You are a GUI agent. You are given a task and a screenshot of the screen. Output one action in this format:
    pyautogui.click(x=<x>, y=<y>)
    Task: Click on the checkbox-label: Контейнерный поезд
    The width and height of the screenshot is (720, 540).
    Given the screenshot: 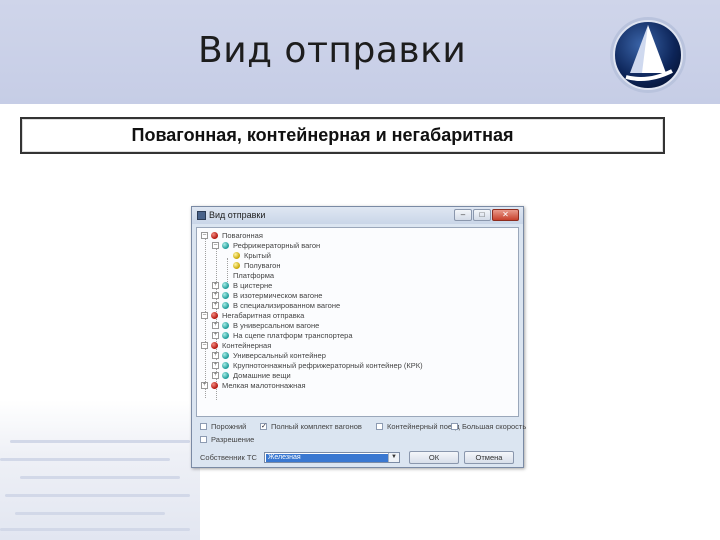 What is the action you would take?
    pyautogui.click(x=423, y=426)
    